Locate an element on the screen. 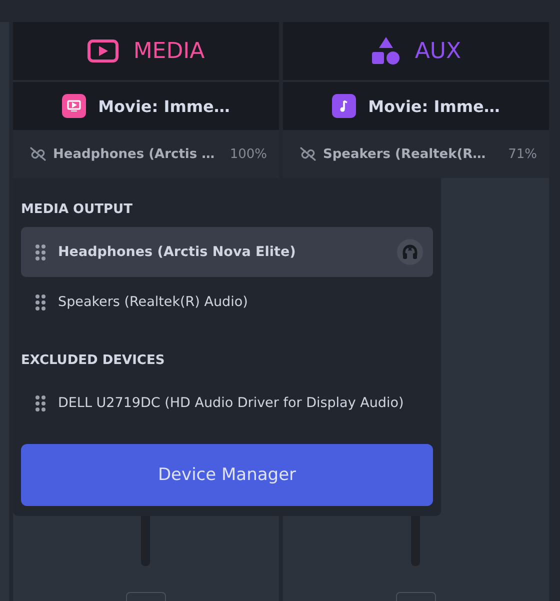 This screenshot has width=560, height=601. music-note-icon is located at coordinates (344, 106).